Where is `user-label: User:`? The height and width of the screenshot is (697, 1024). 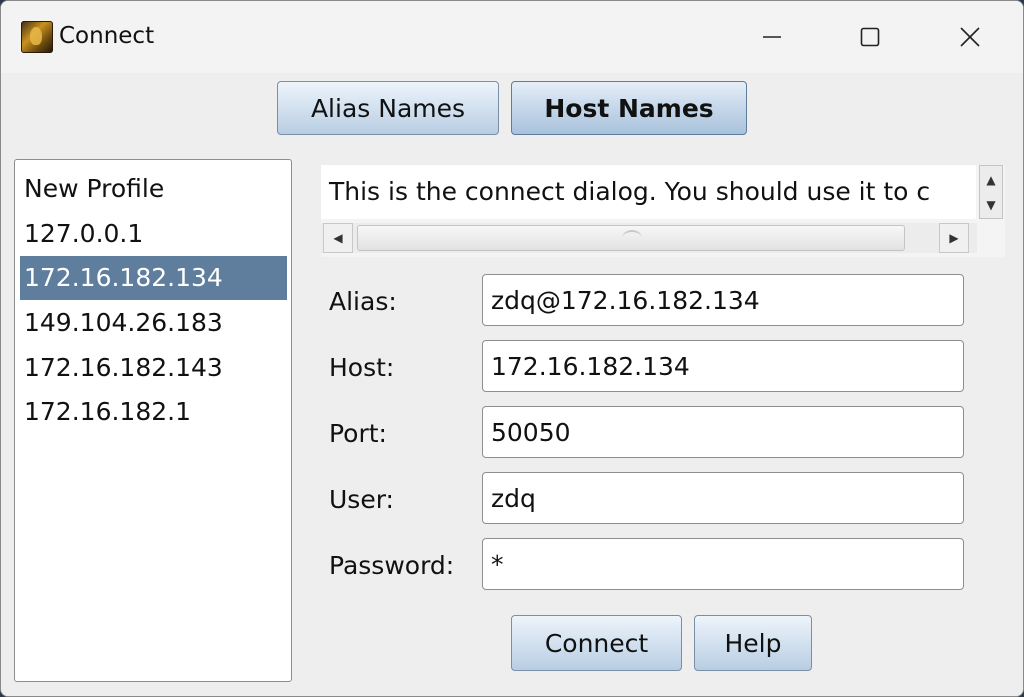
user-label: User: is located at coordinates (361, 499).